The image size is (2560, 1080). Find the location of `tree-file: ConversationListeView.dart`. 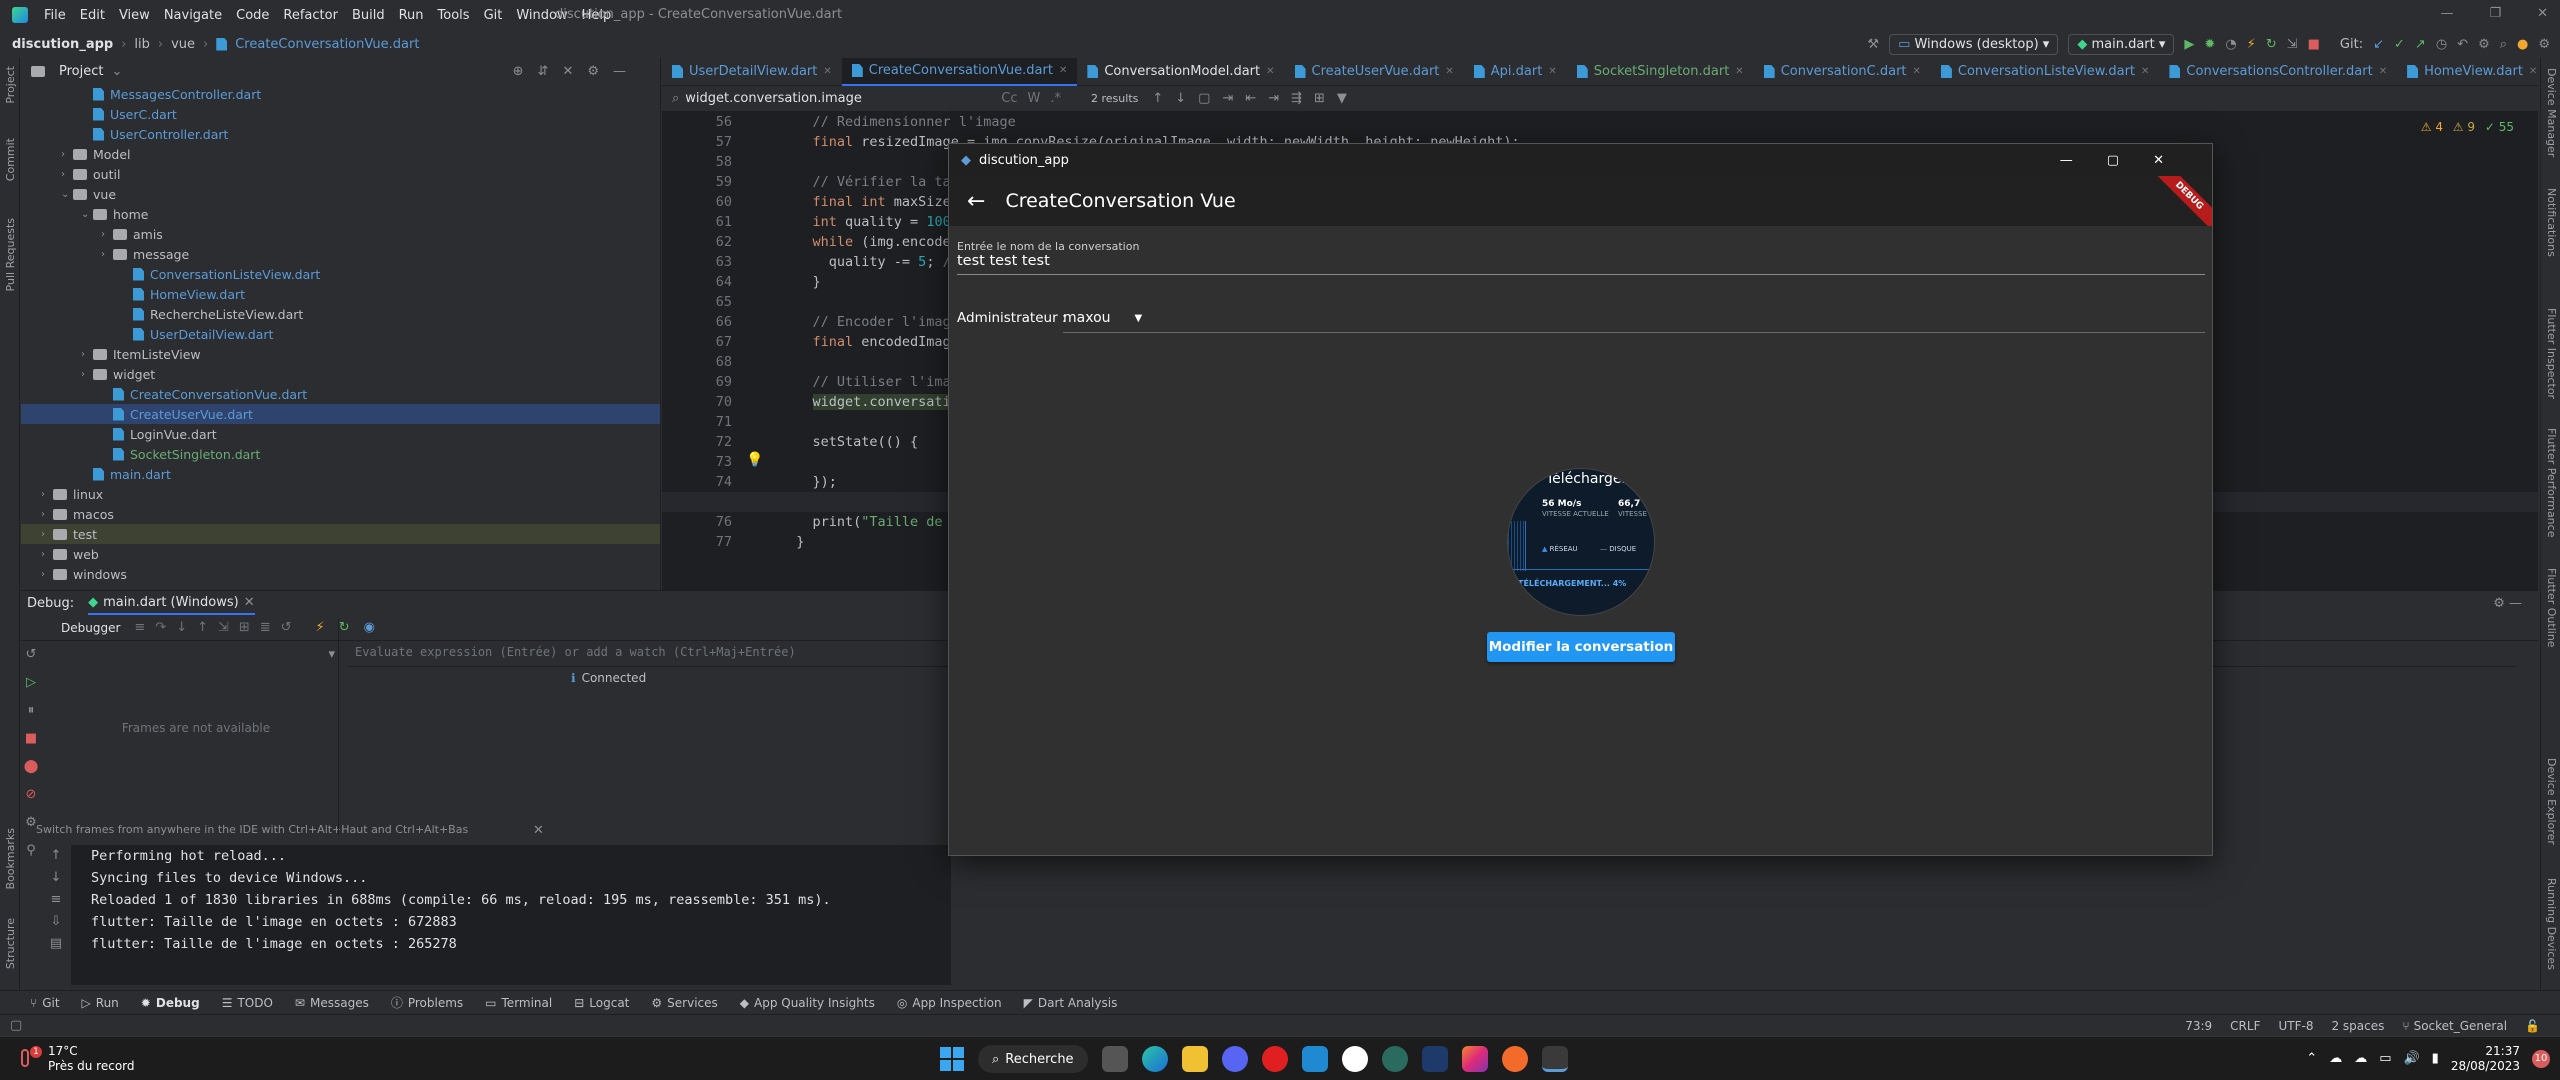

tree-file: ConversationListeView.dart is located at coordinates (340, 274).